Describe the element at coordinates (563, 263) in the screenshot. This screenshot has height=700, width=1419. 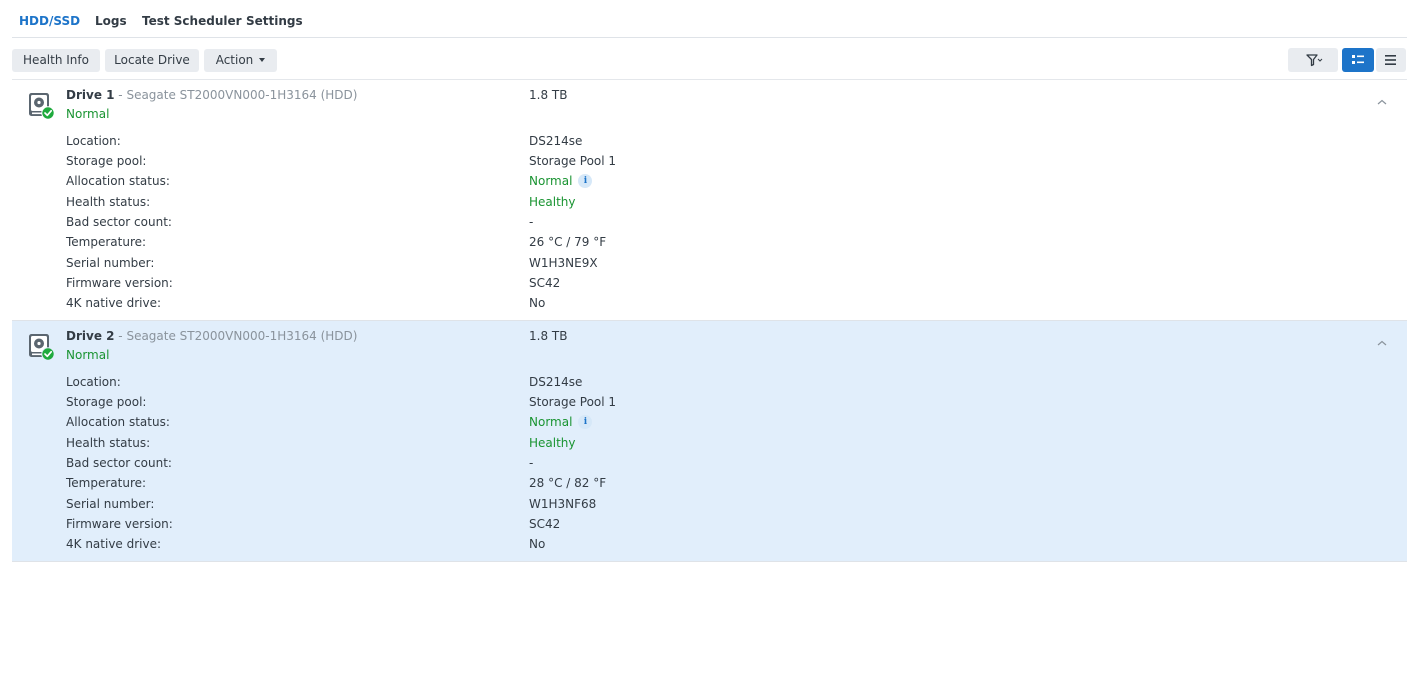
I see `serial-number-value: W1H3NE9X` at that location.